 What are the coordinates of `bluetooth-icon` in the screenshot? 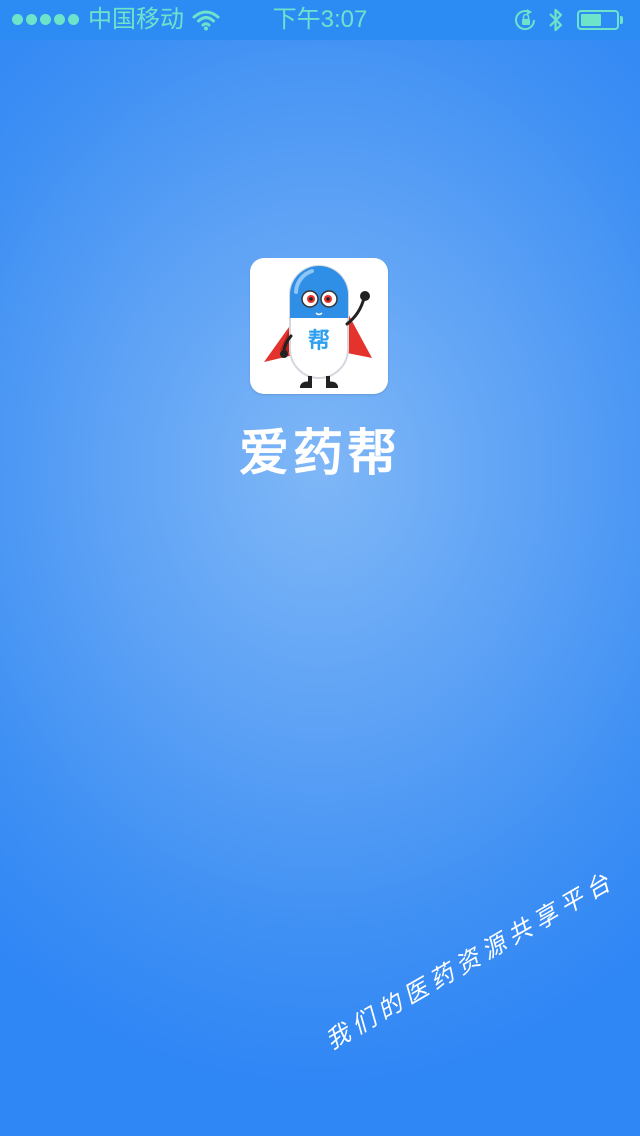 It's located at (556, 23).